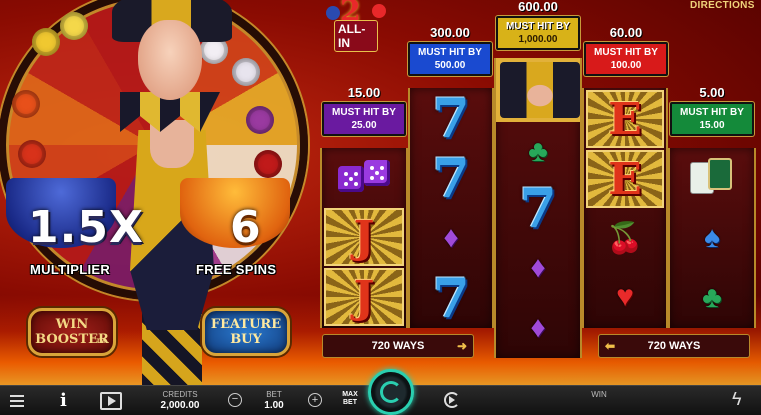 The height and width of the screenshot is (415, 761). I want to click on jackpot-red: 60.00 MUST HIT BY 100.00, so click(626, 50).